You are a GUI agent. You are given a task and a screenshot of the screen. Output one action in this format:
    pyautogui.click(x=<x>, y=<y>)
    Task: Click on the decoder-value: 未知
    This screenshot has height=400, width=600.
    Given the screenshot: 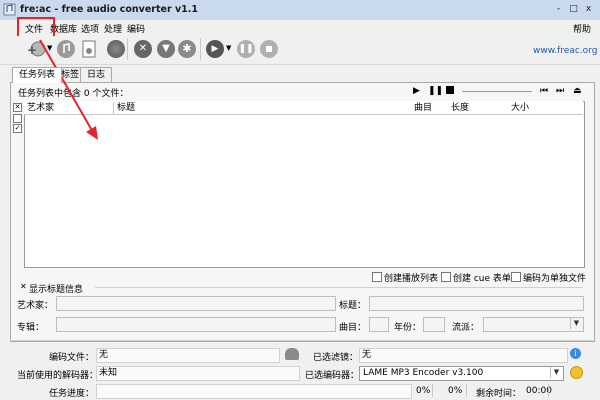 What is the action you would take?
    pyautogui.click(x=198, y=373)
    